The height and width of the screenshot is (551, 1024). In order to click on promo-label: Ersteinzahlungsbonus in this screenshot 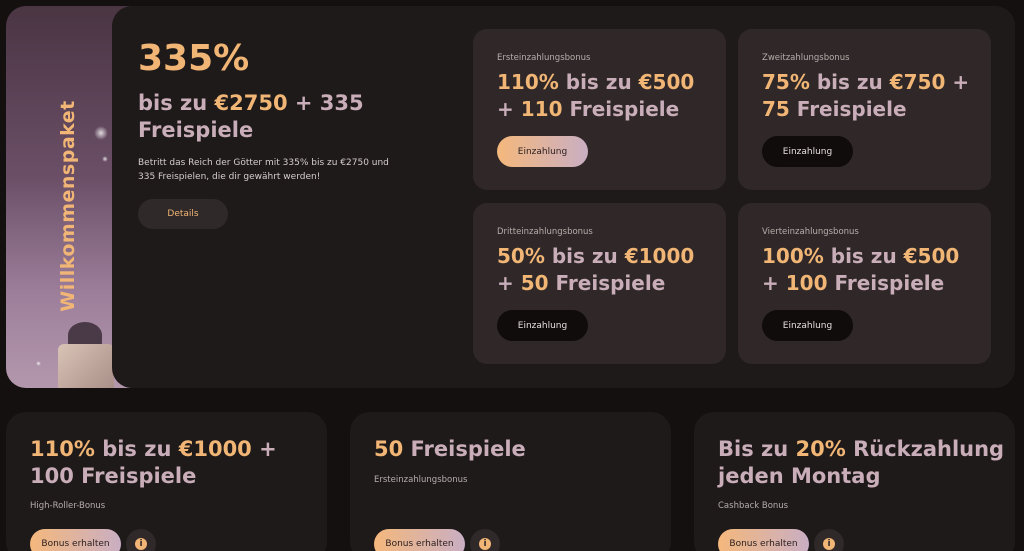, I will do `click(421, 480)`.